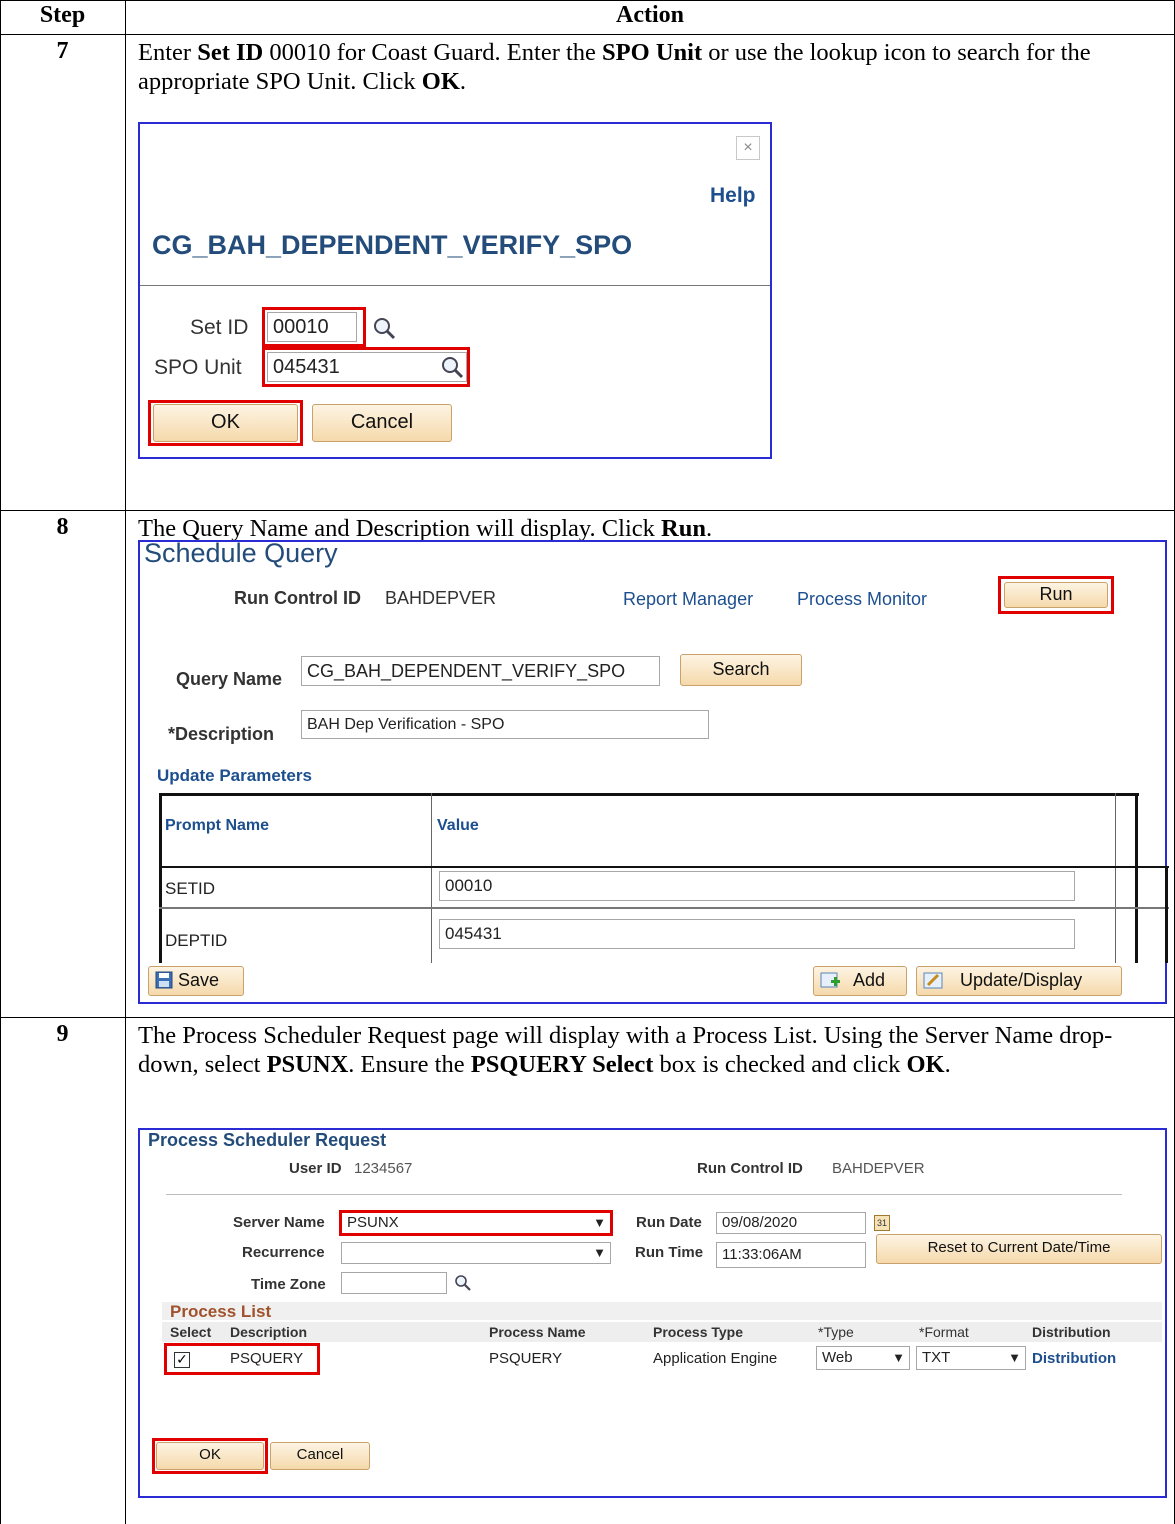 Image resolution: width=1175 pixels, height=1524 pixels. Describe the element at coordinates (933, 980) in the screenshot. I see `pencil-icon` at that location.